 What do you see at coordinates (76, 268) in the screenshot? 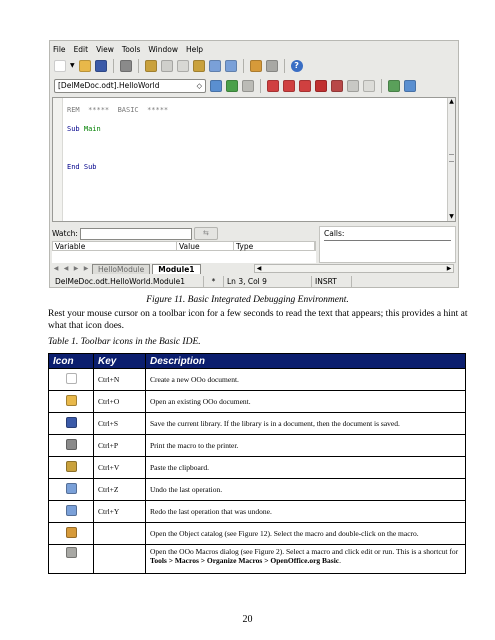
I see `next-tab-icon: ▶` at bounding box center [76, 268].